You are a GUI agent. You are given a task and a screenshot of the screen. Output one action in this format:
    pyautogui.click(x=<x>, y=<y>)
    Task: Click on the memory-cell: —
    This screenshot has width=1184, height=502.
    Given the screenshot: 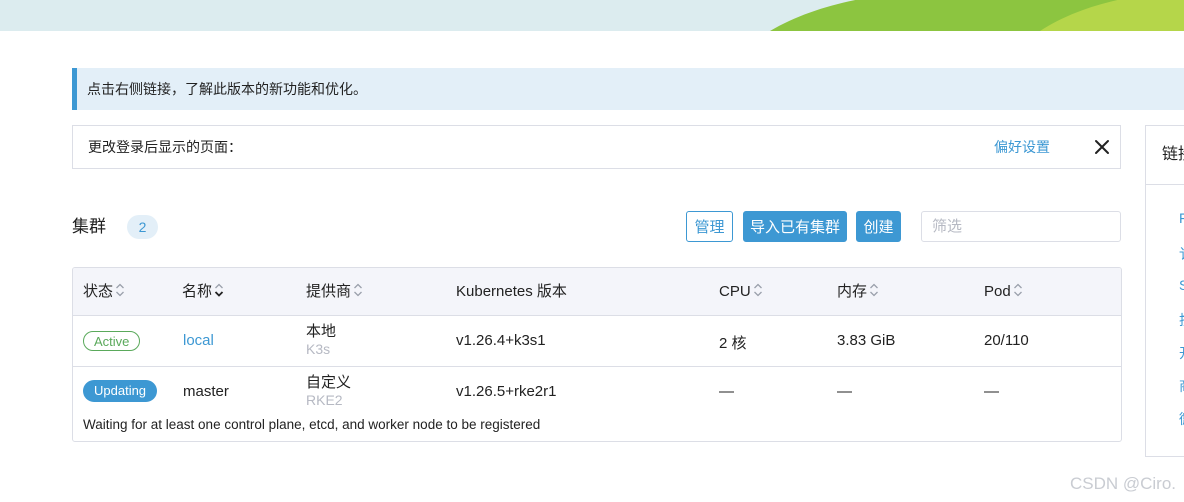 What is the action you would take?
    pyautogui.click(x=844, y=391)
    